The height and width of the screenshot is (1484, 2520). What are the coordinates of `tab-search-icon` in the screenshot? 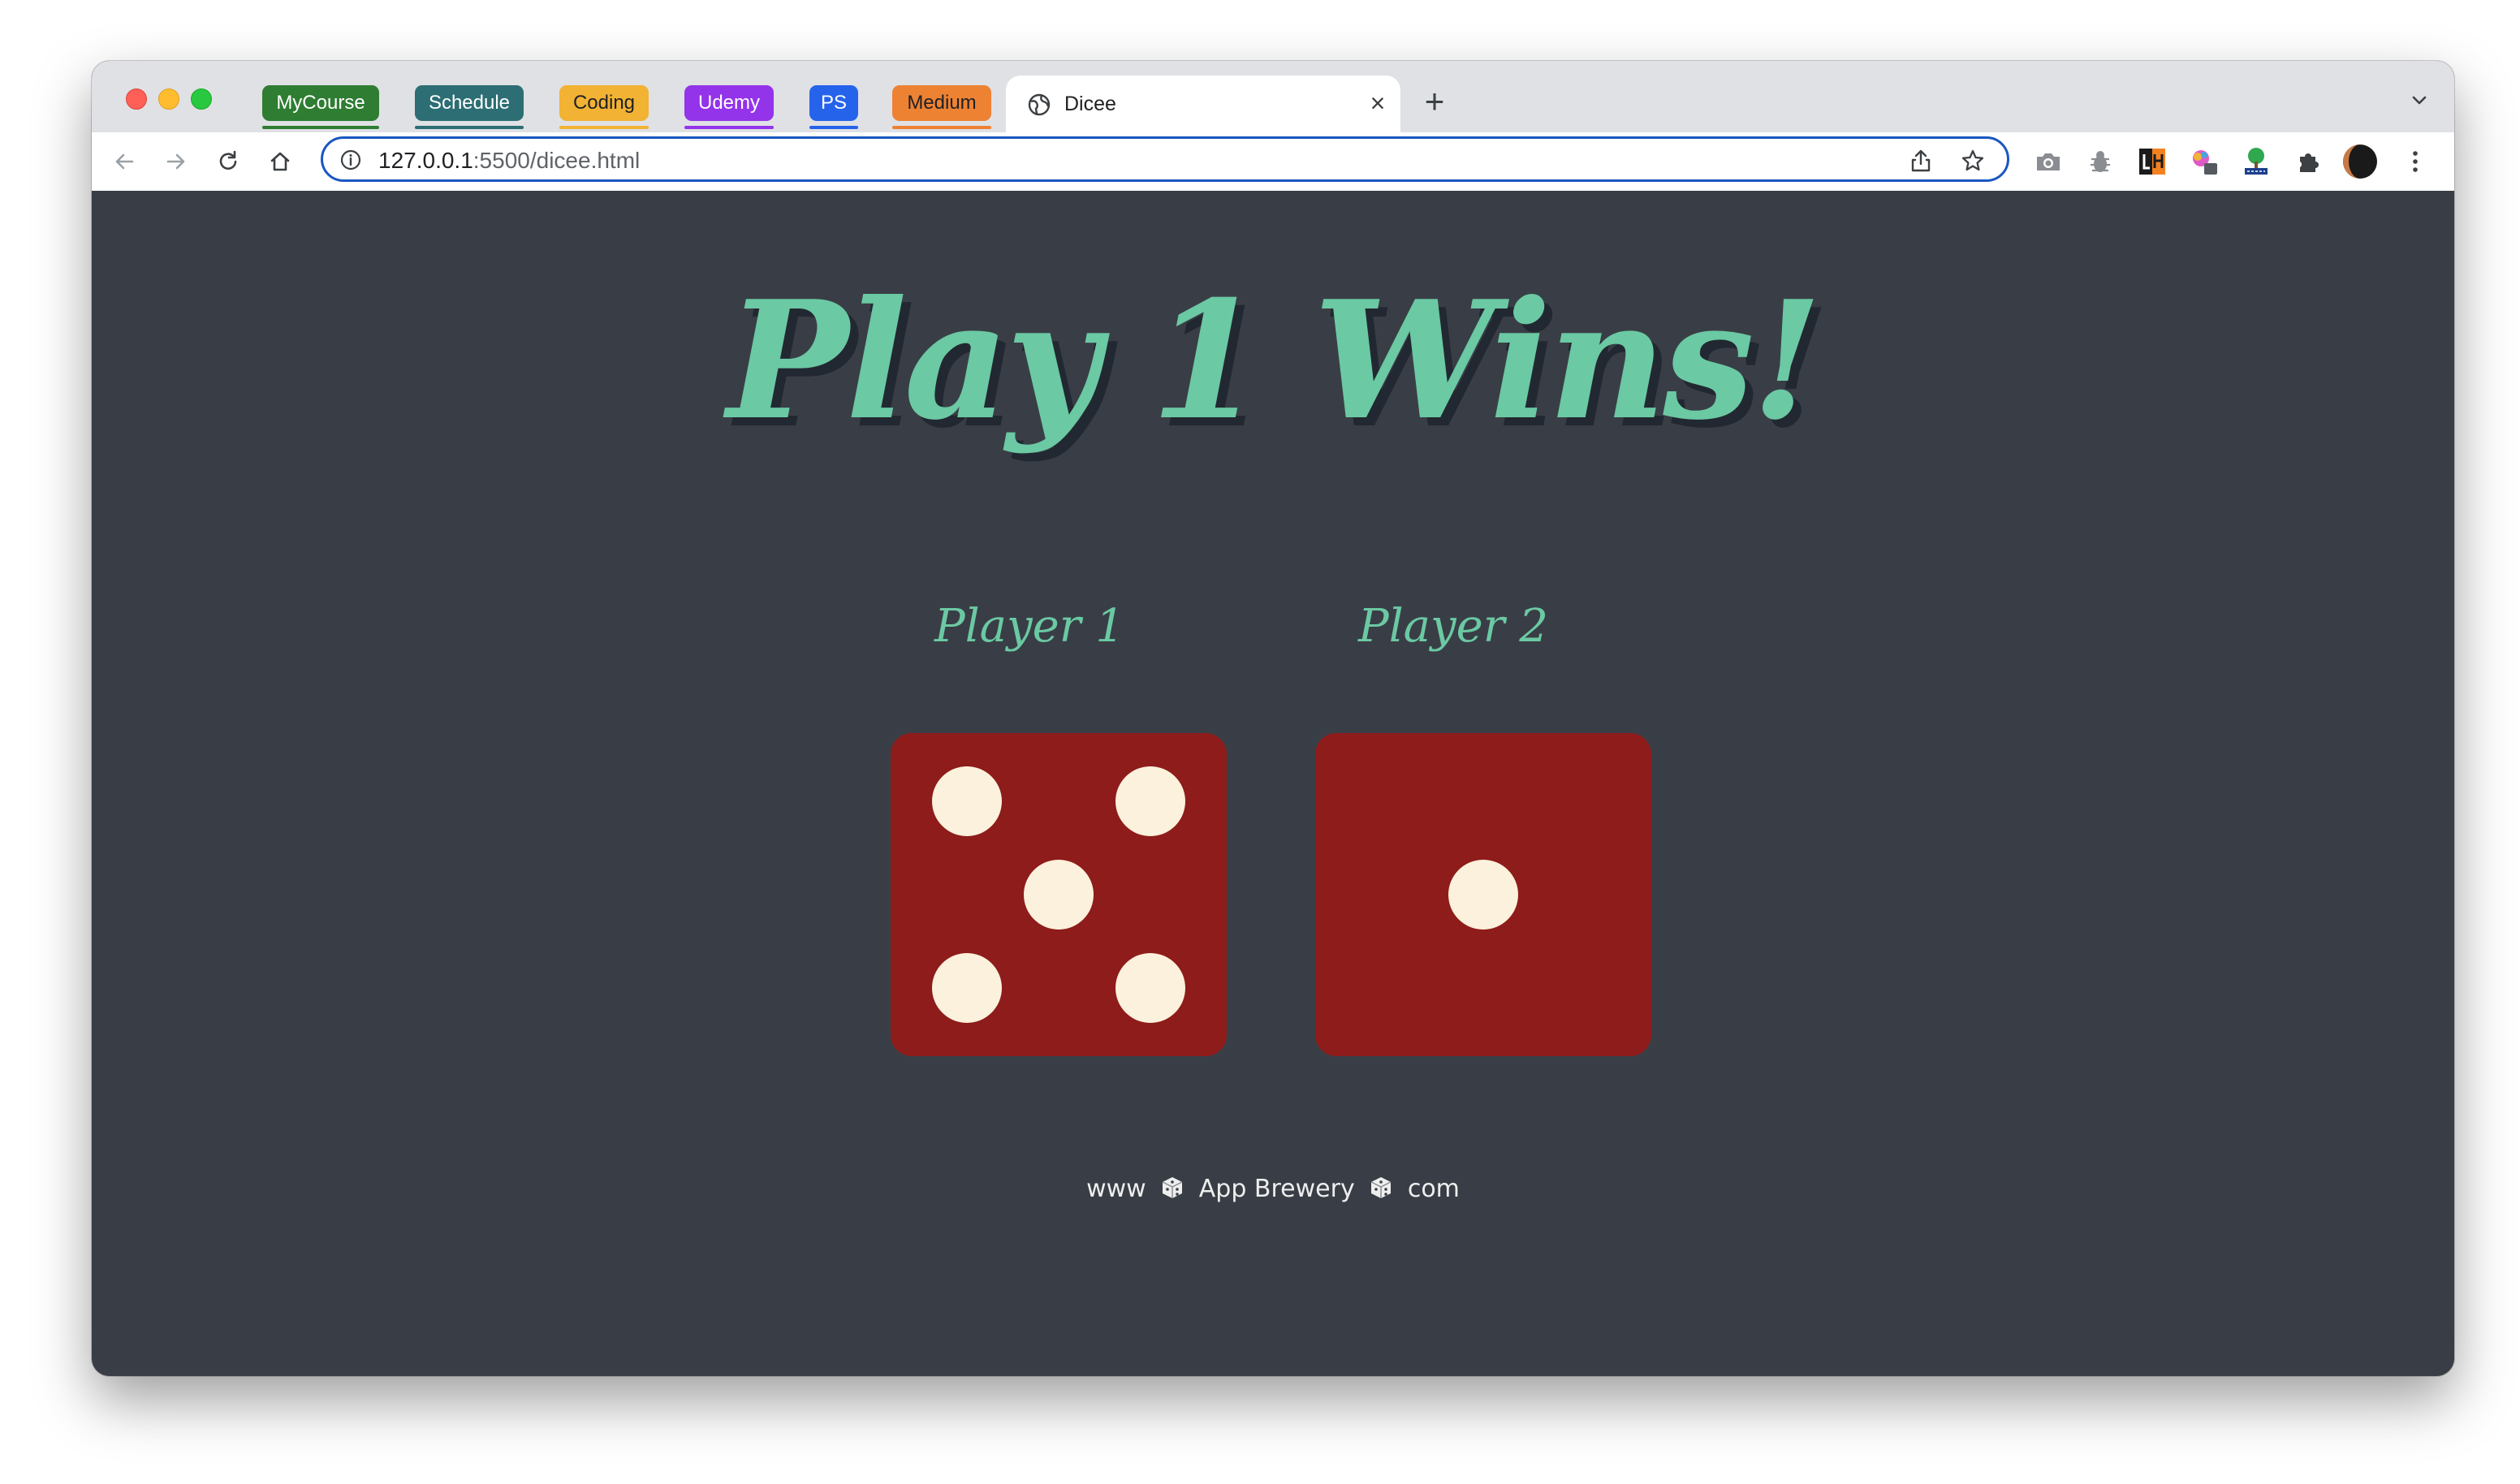 It's located at (2419, 100).